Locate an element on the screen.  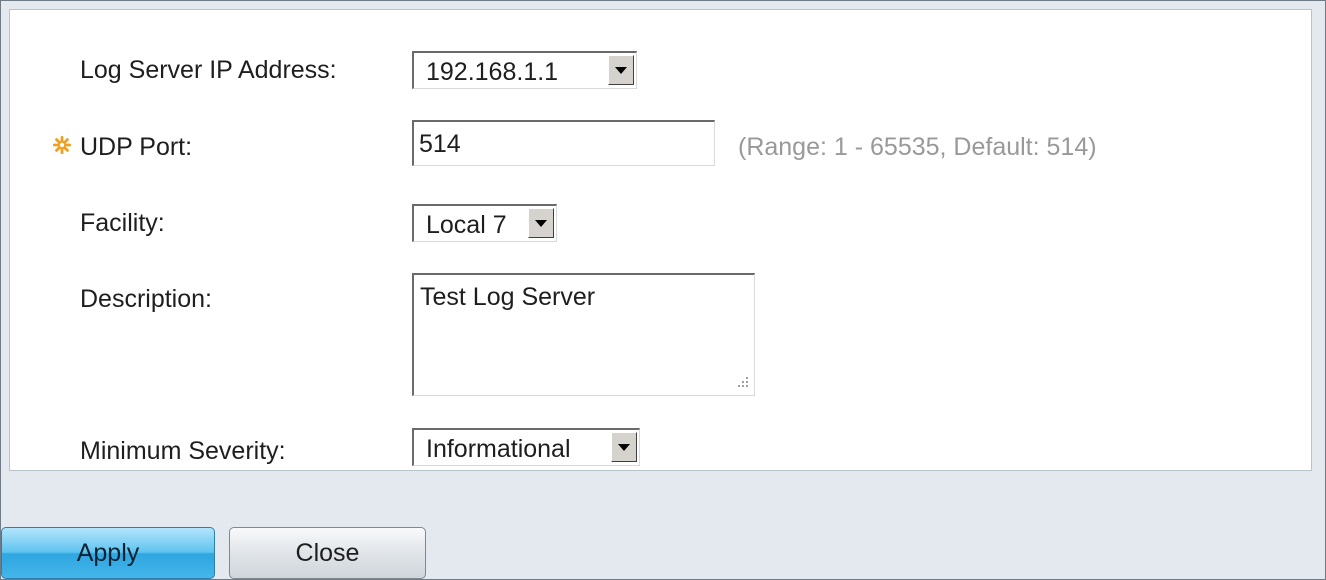
minimum-severity-select: Informational is located at coordinates (526, 447).